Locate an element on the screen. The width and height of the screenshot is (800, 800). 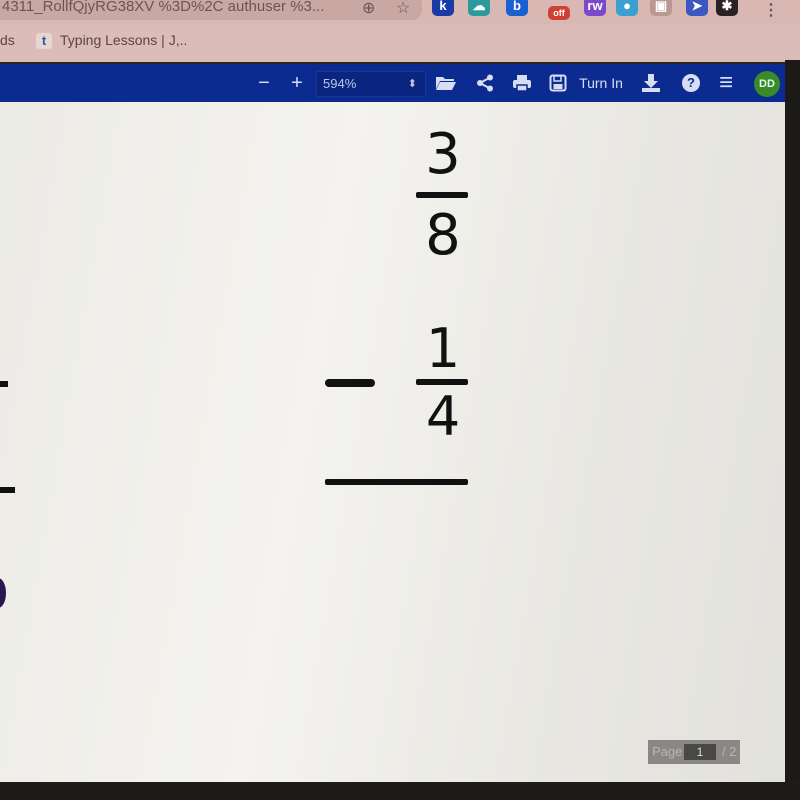
screen-bezel-bottom is located at coordinates (400, 791).